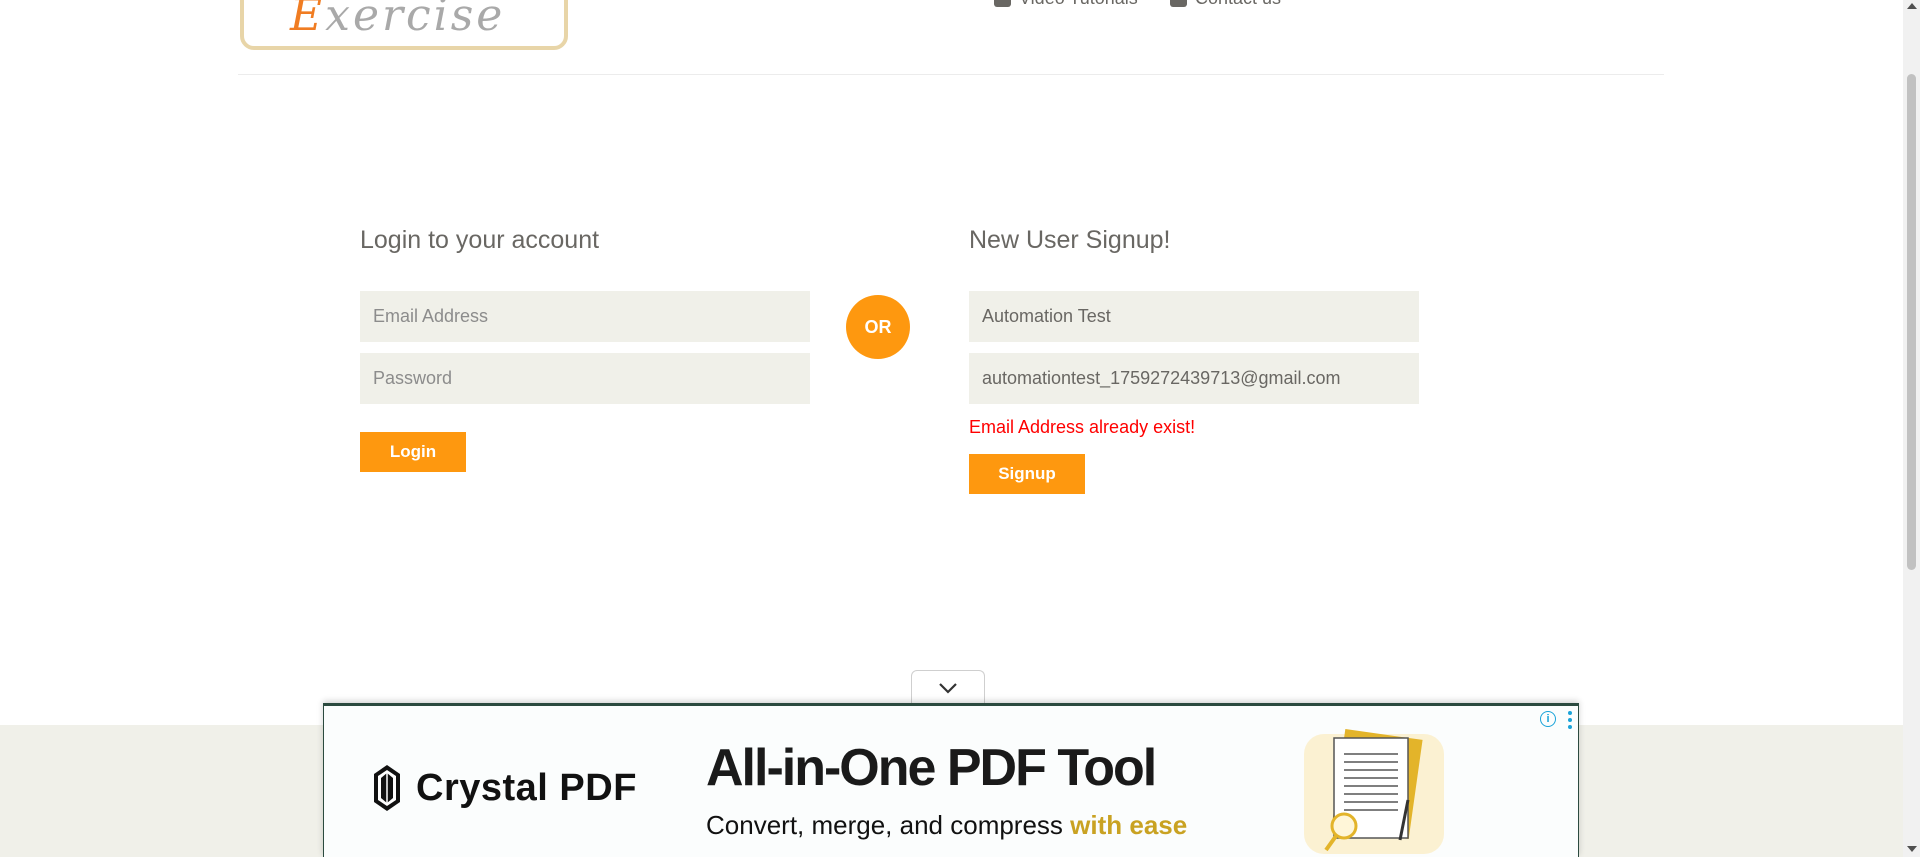  I want to click on signup-button: Signup, so click(1027, 474).